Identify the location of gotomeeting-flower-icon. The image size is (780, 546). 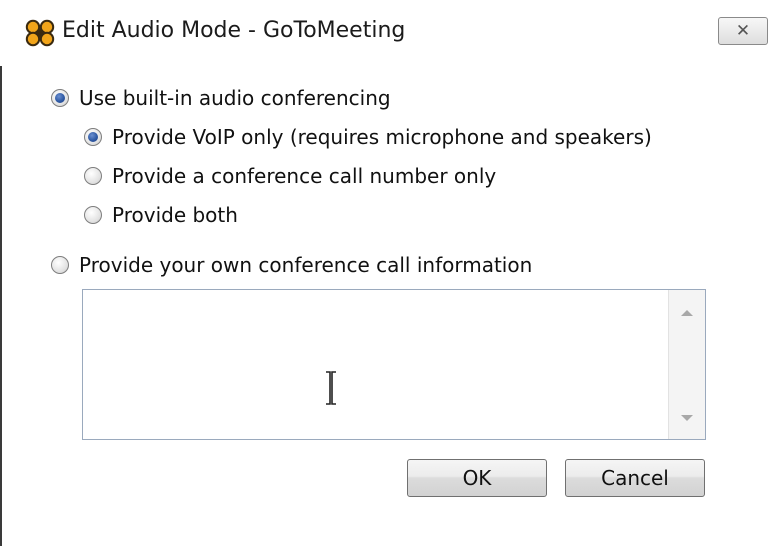
(40, 33).